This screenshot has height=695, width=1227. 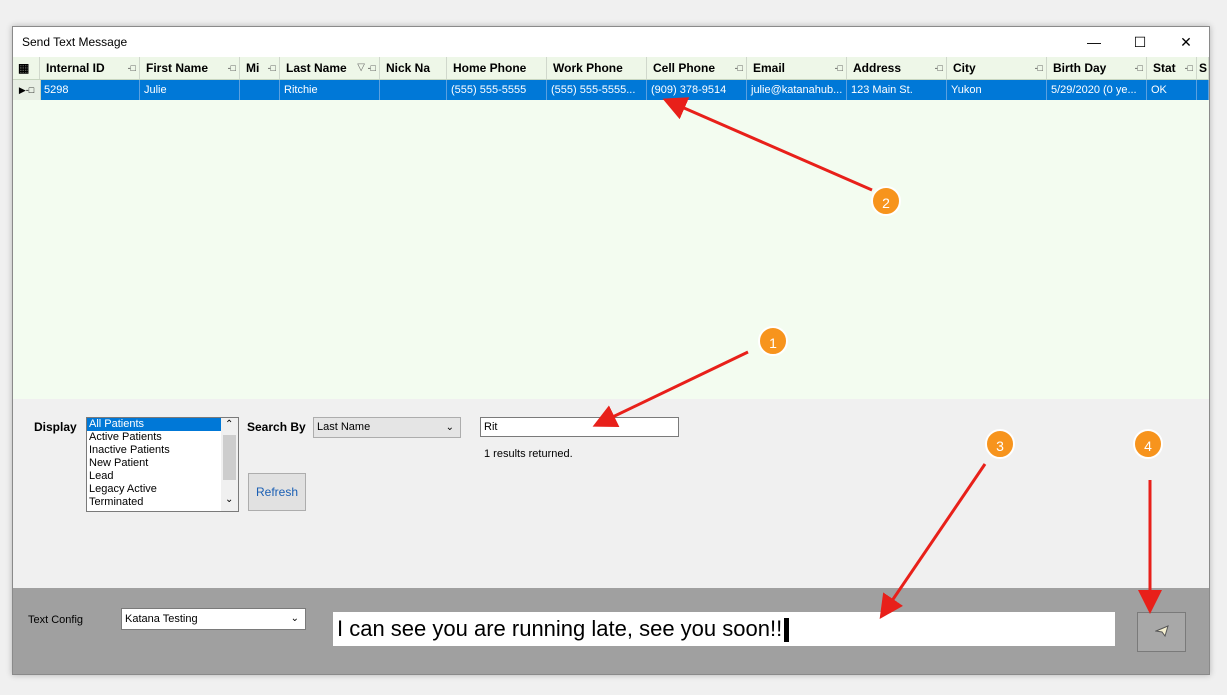 I want to click on column-status: Stat -□, so click(x=1172, y=68).